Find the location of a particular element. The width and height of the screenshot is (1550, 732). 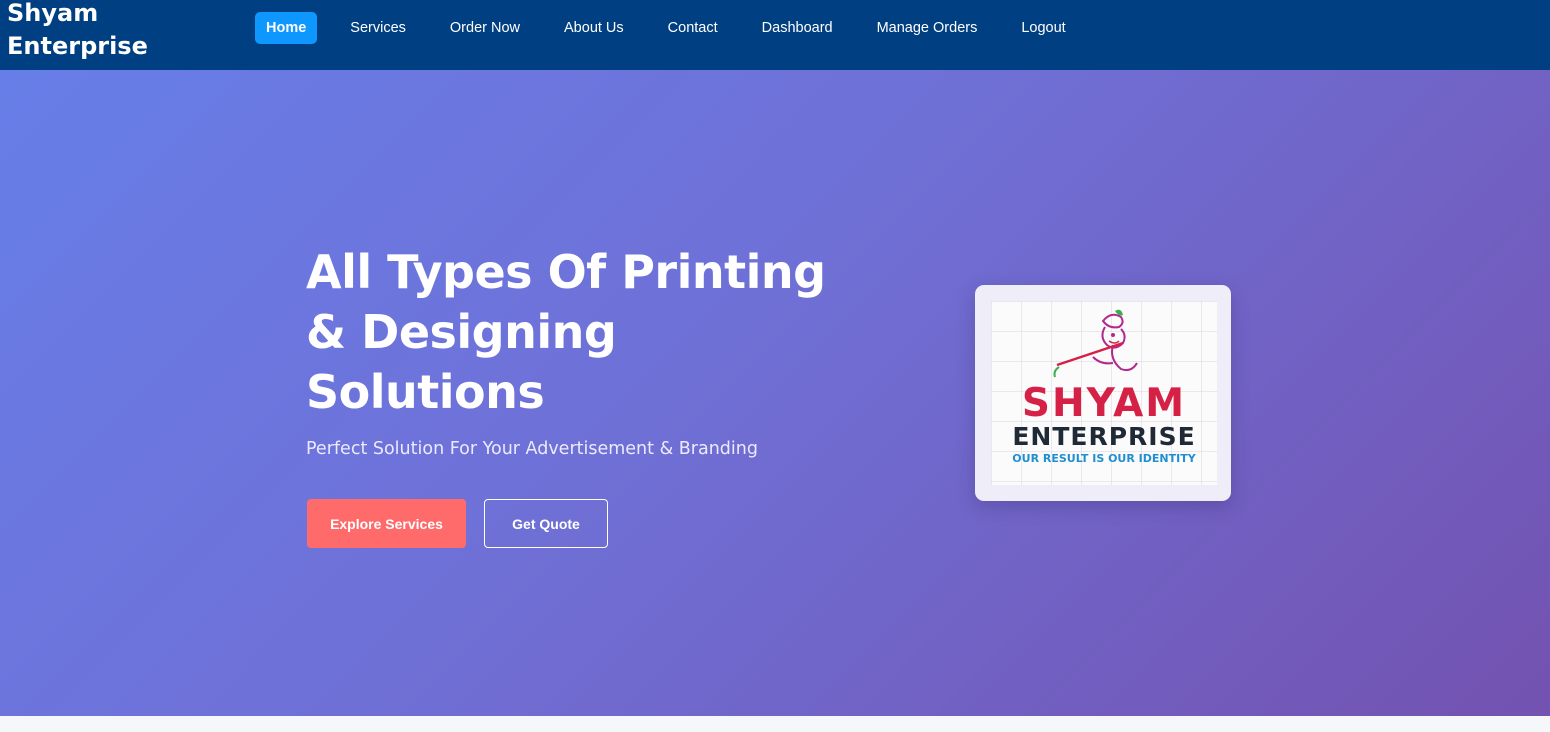

nav-dashboard: Dashboard is located at coordinates (797, 28).